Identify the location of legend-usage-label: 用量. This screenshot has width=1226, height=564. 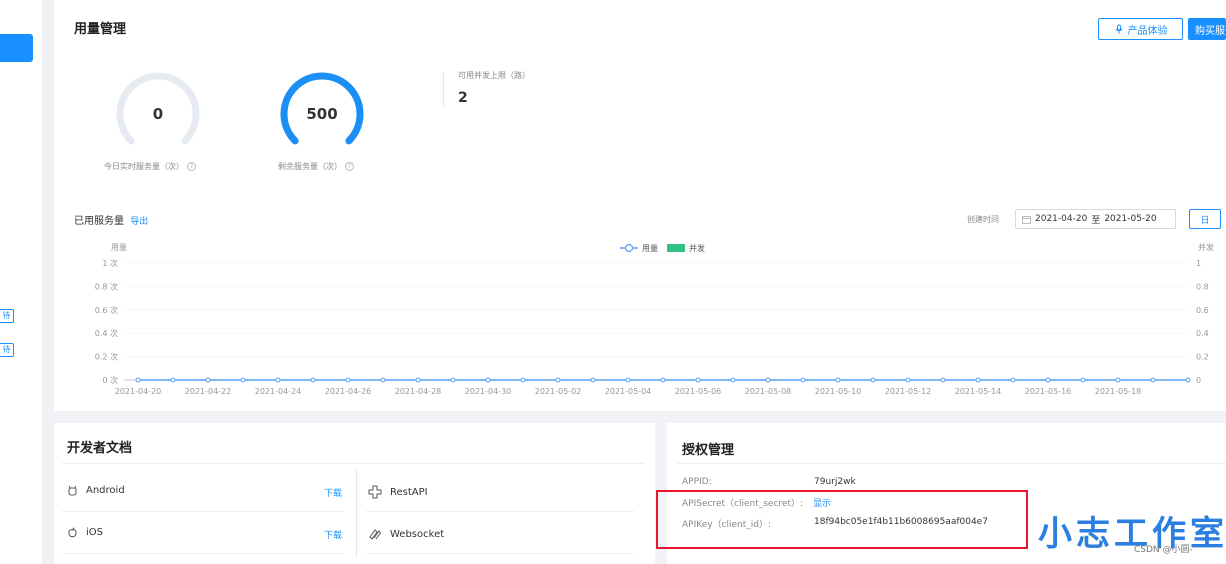
(650, 248).